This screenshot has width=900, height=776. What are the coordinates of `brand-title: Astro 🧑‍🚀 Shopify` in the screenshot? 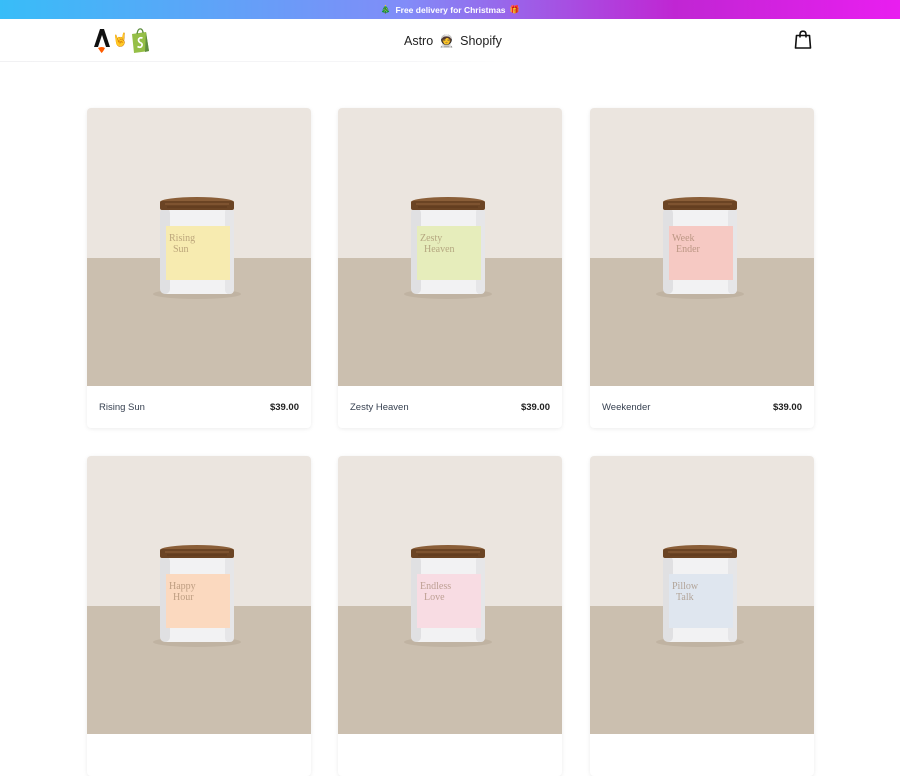 It's located at (453, 41).